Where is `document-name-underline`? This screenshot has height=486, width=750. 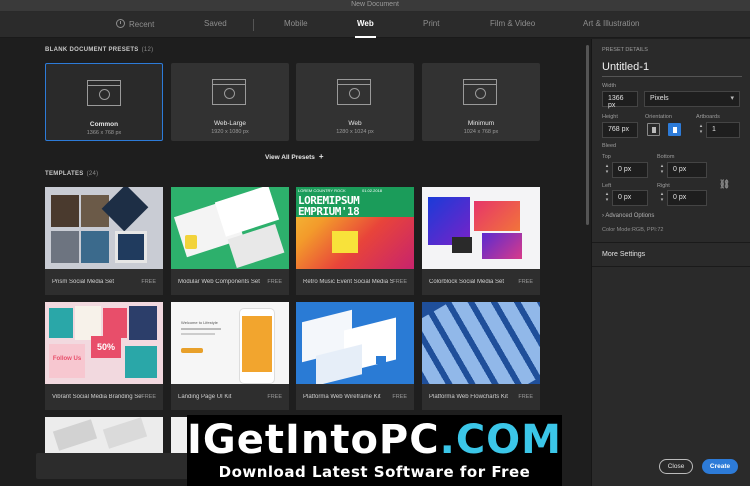
document-name-underline is located at coordinates (672, 76).